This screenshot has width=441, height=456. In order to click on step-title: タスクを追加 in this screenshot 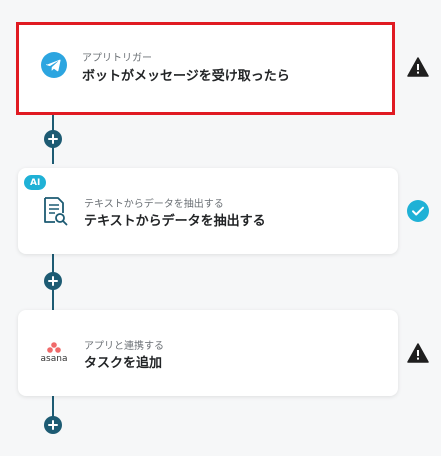, I will do `click(123, 363)`.